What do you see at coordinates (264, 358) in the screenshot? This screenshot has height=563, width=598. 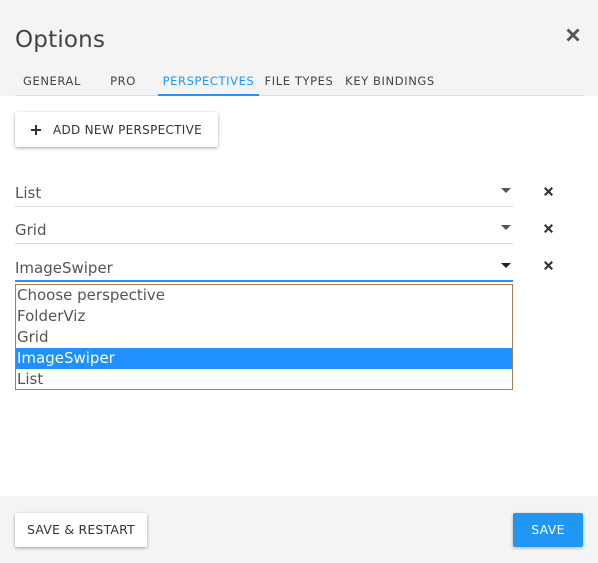 I see `dropdown-option-imageswiper: ImageSwiper` at bounding box center [264, 358].